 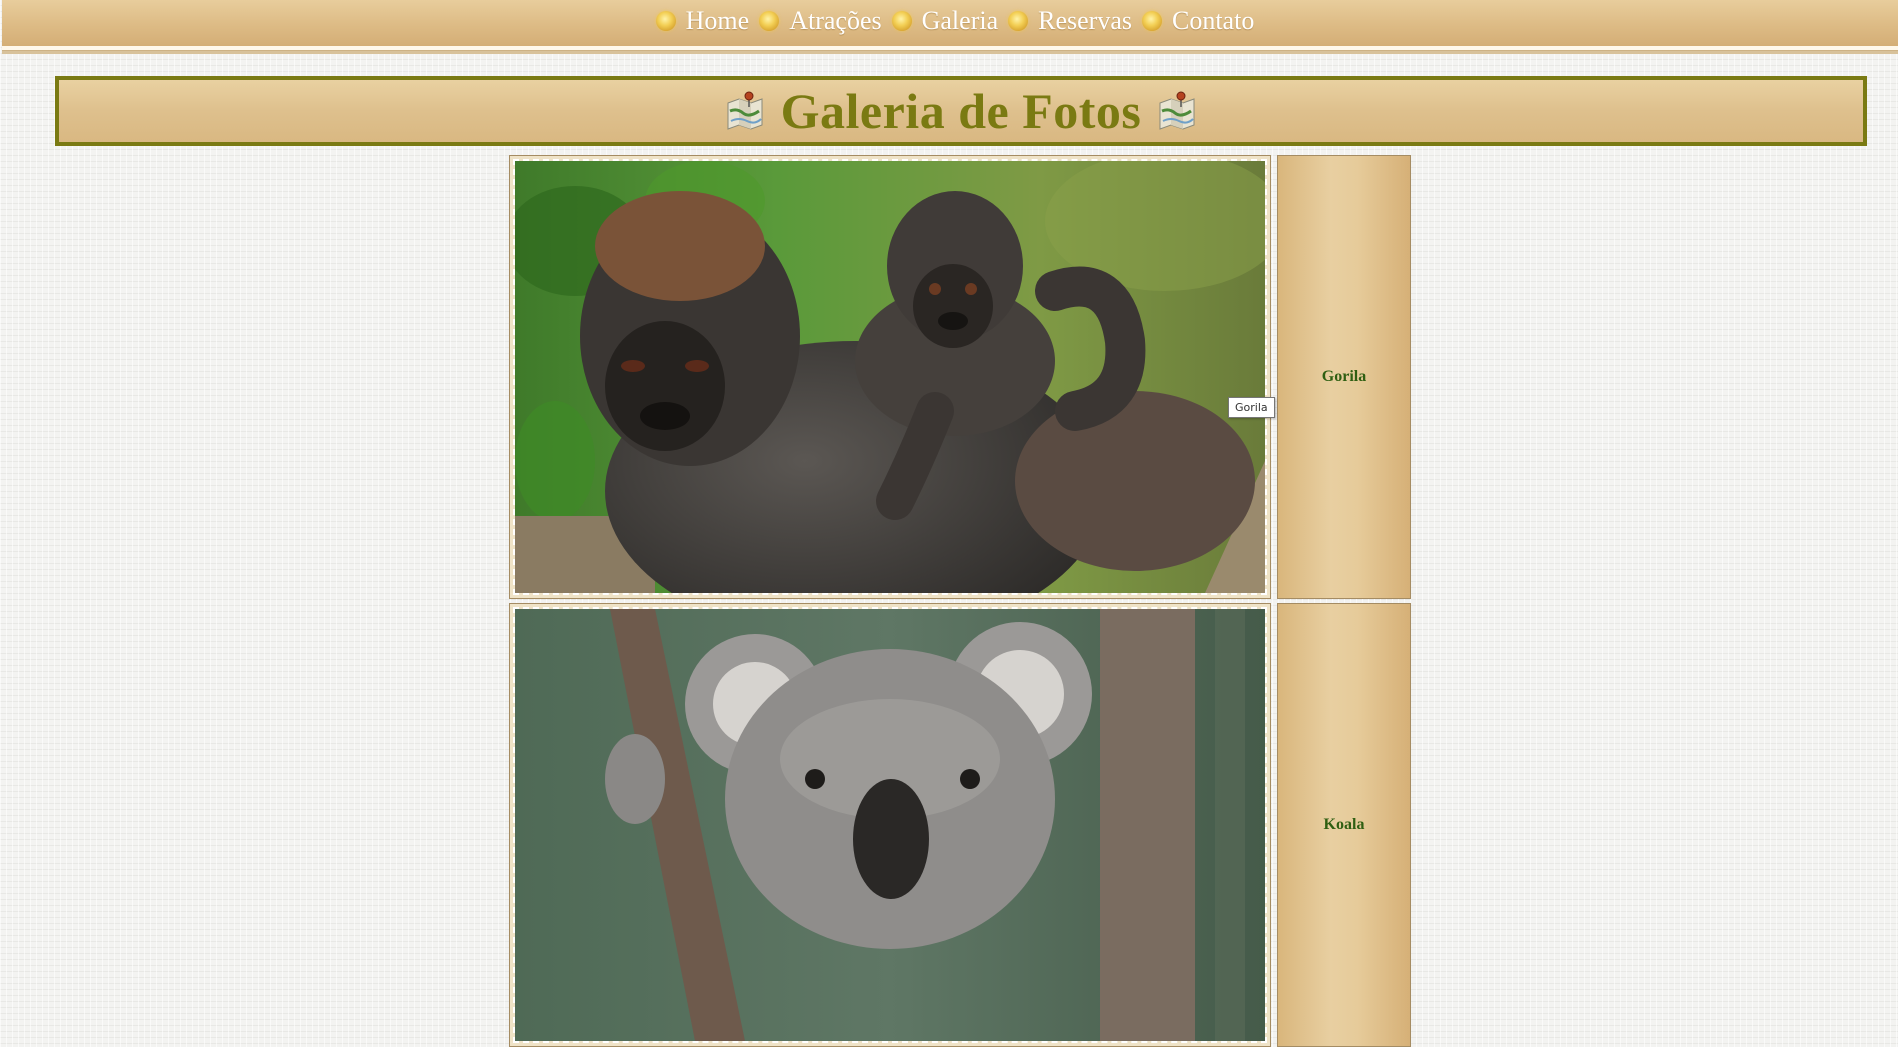 I want to click on nav-item-label: Atrações, so click(x=835, y=20).